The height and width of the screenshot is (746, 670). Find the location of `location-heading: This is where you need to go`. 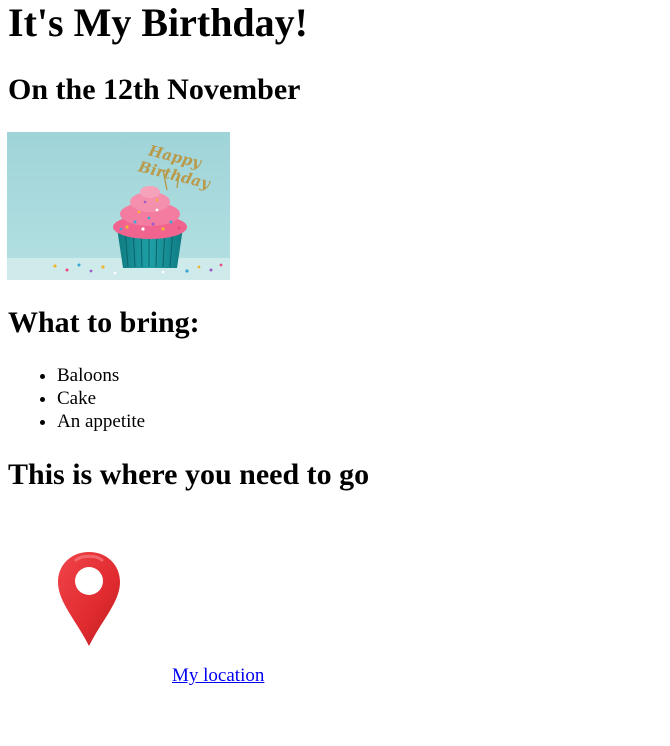

location-heading: This is where you need to go is located at coordinates (189, 474).